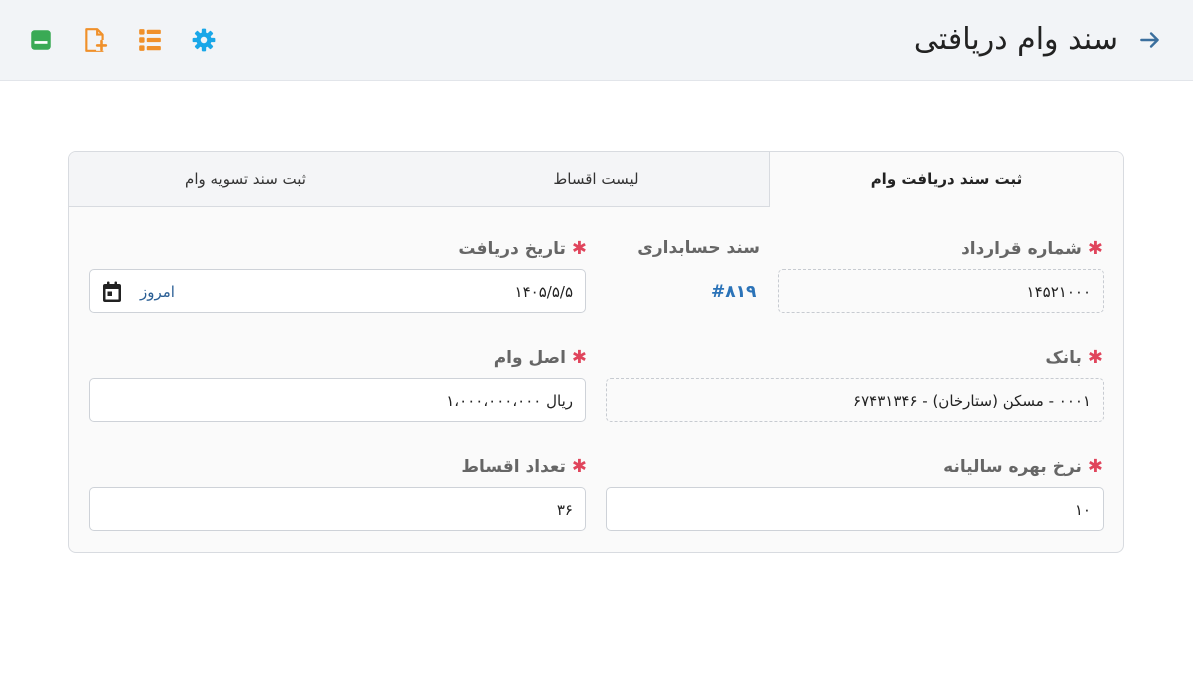 This screenshot has height=673, width=1193. Describe the element at coordinates (41, 40) in the screenshot. I see `save-icon` at that location.